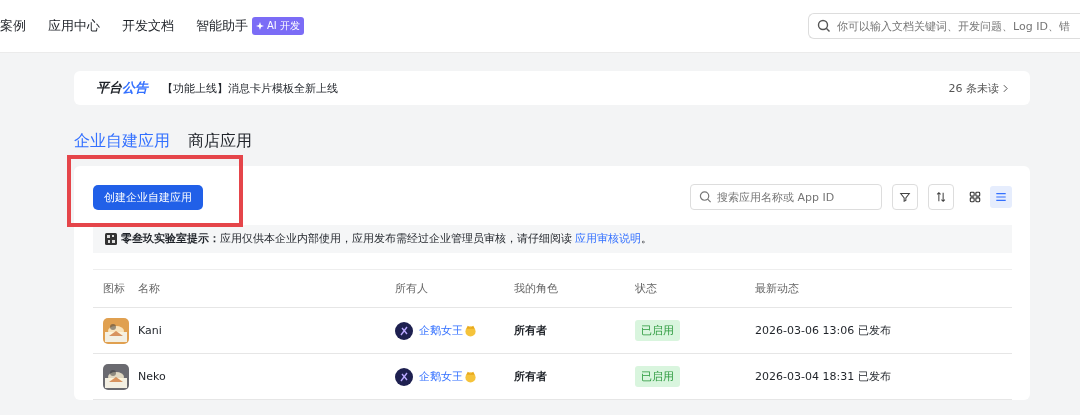 The image size is (1080, 415). I want to click on tab: 企业自建应用, so click(122, 141).